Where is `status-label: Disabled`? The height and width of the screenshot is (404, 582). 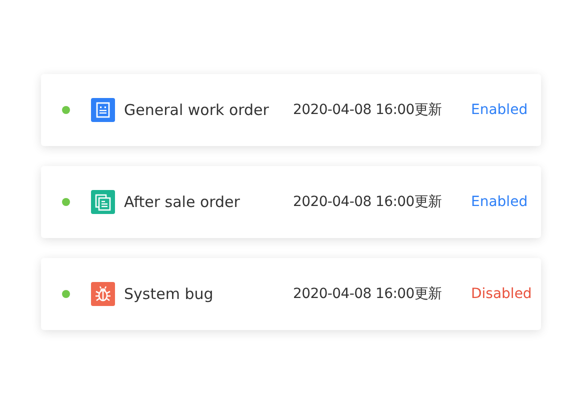
status-label: Disabled is located at coordinates (502, 294).